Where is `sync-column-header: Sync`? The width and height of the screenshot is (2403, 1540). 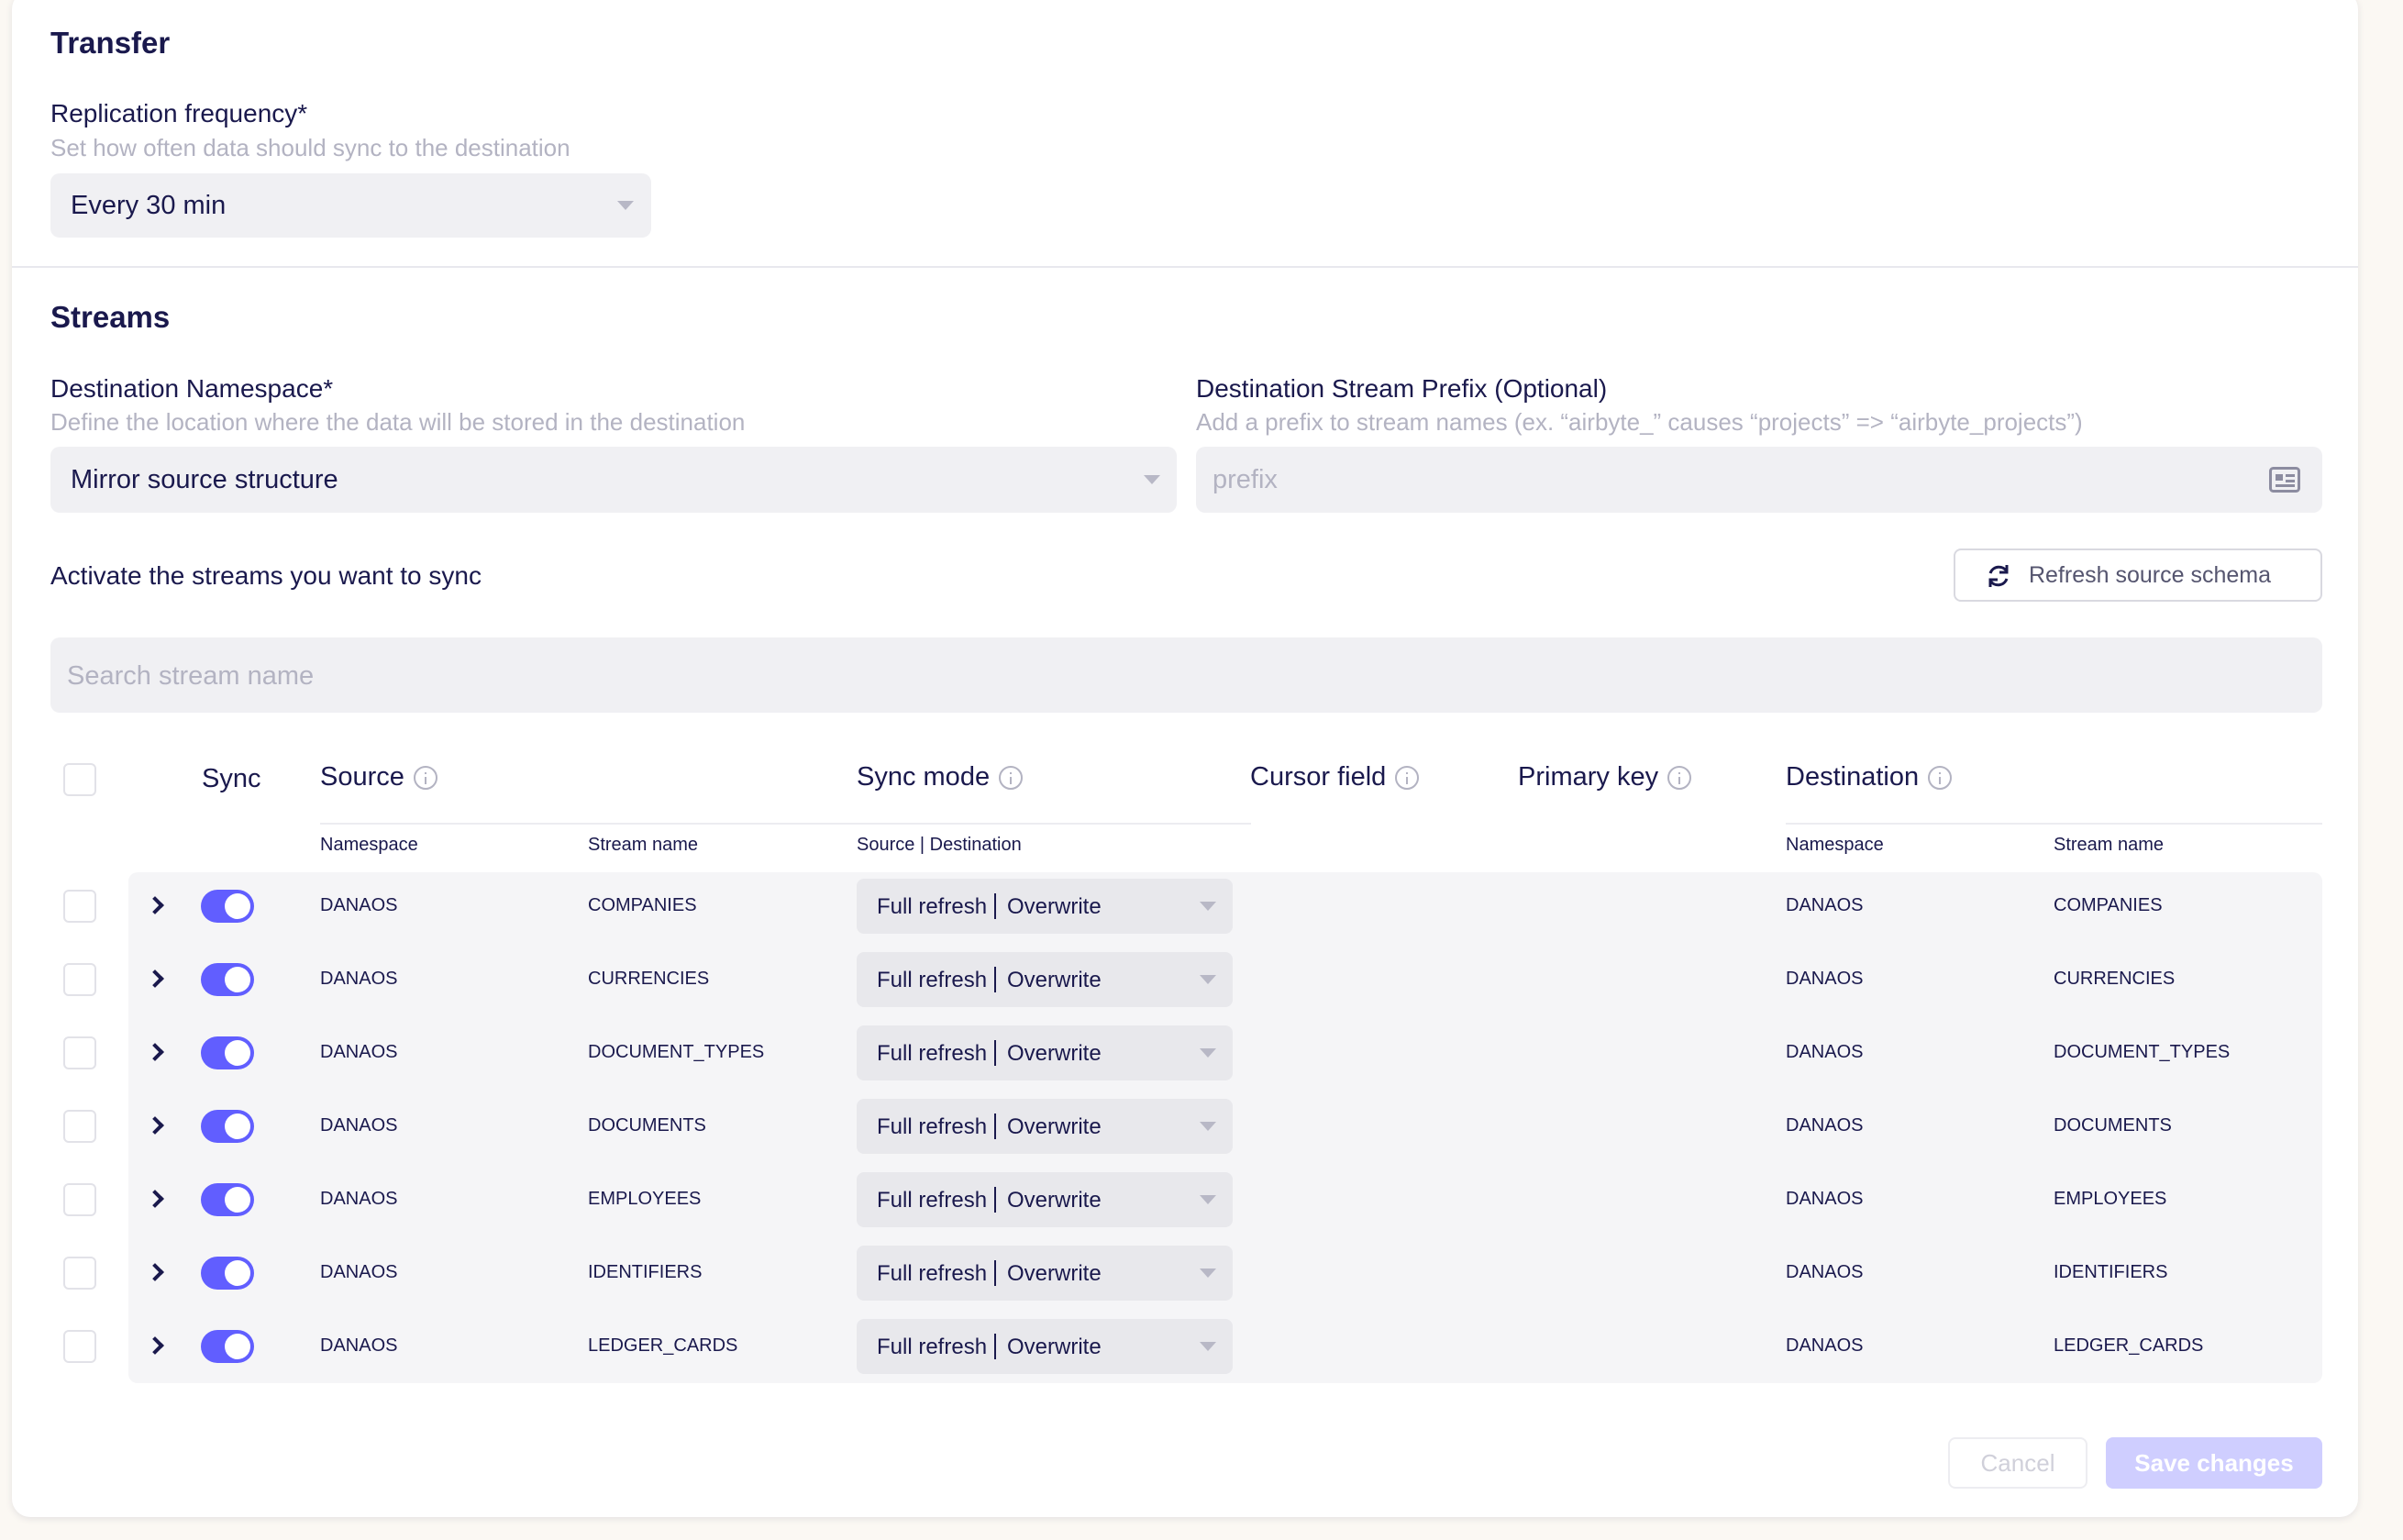 sync-column-header: Sync is located at coordinates (231, 778).